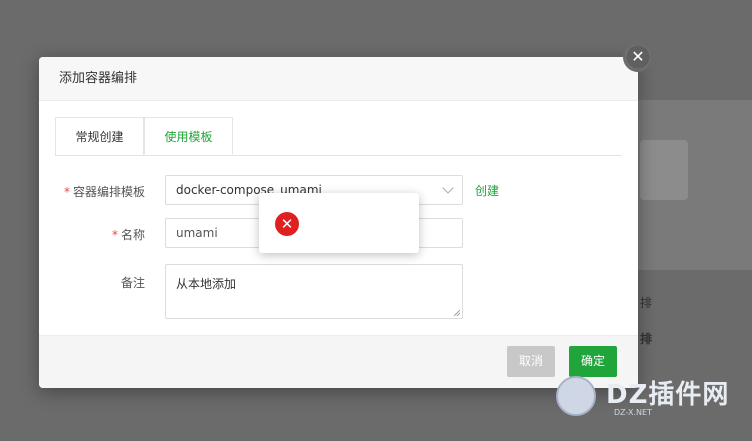 Image resolution: width=752 pixels, height=441 pixels. What do you see at coordinates (487, 190) in the screenshot?
I see `create-template-link: 创建` at bounding box center [487, 190].